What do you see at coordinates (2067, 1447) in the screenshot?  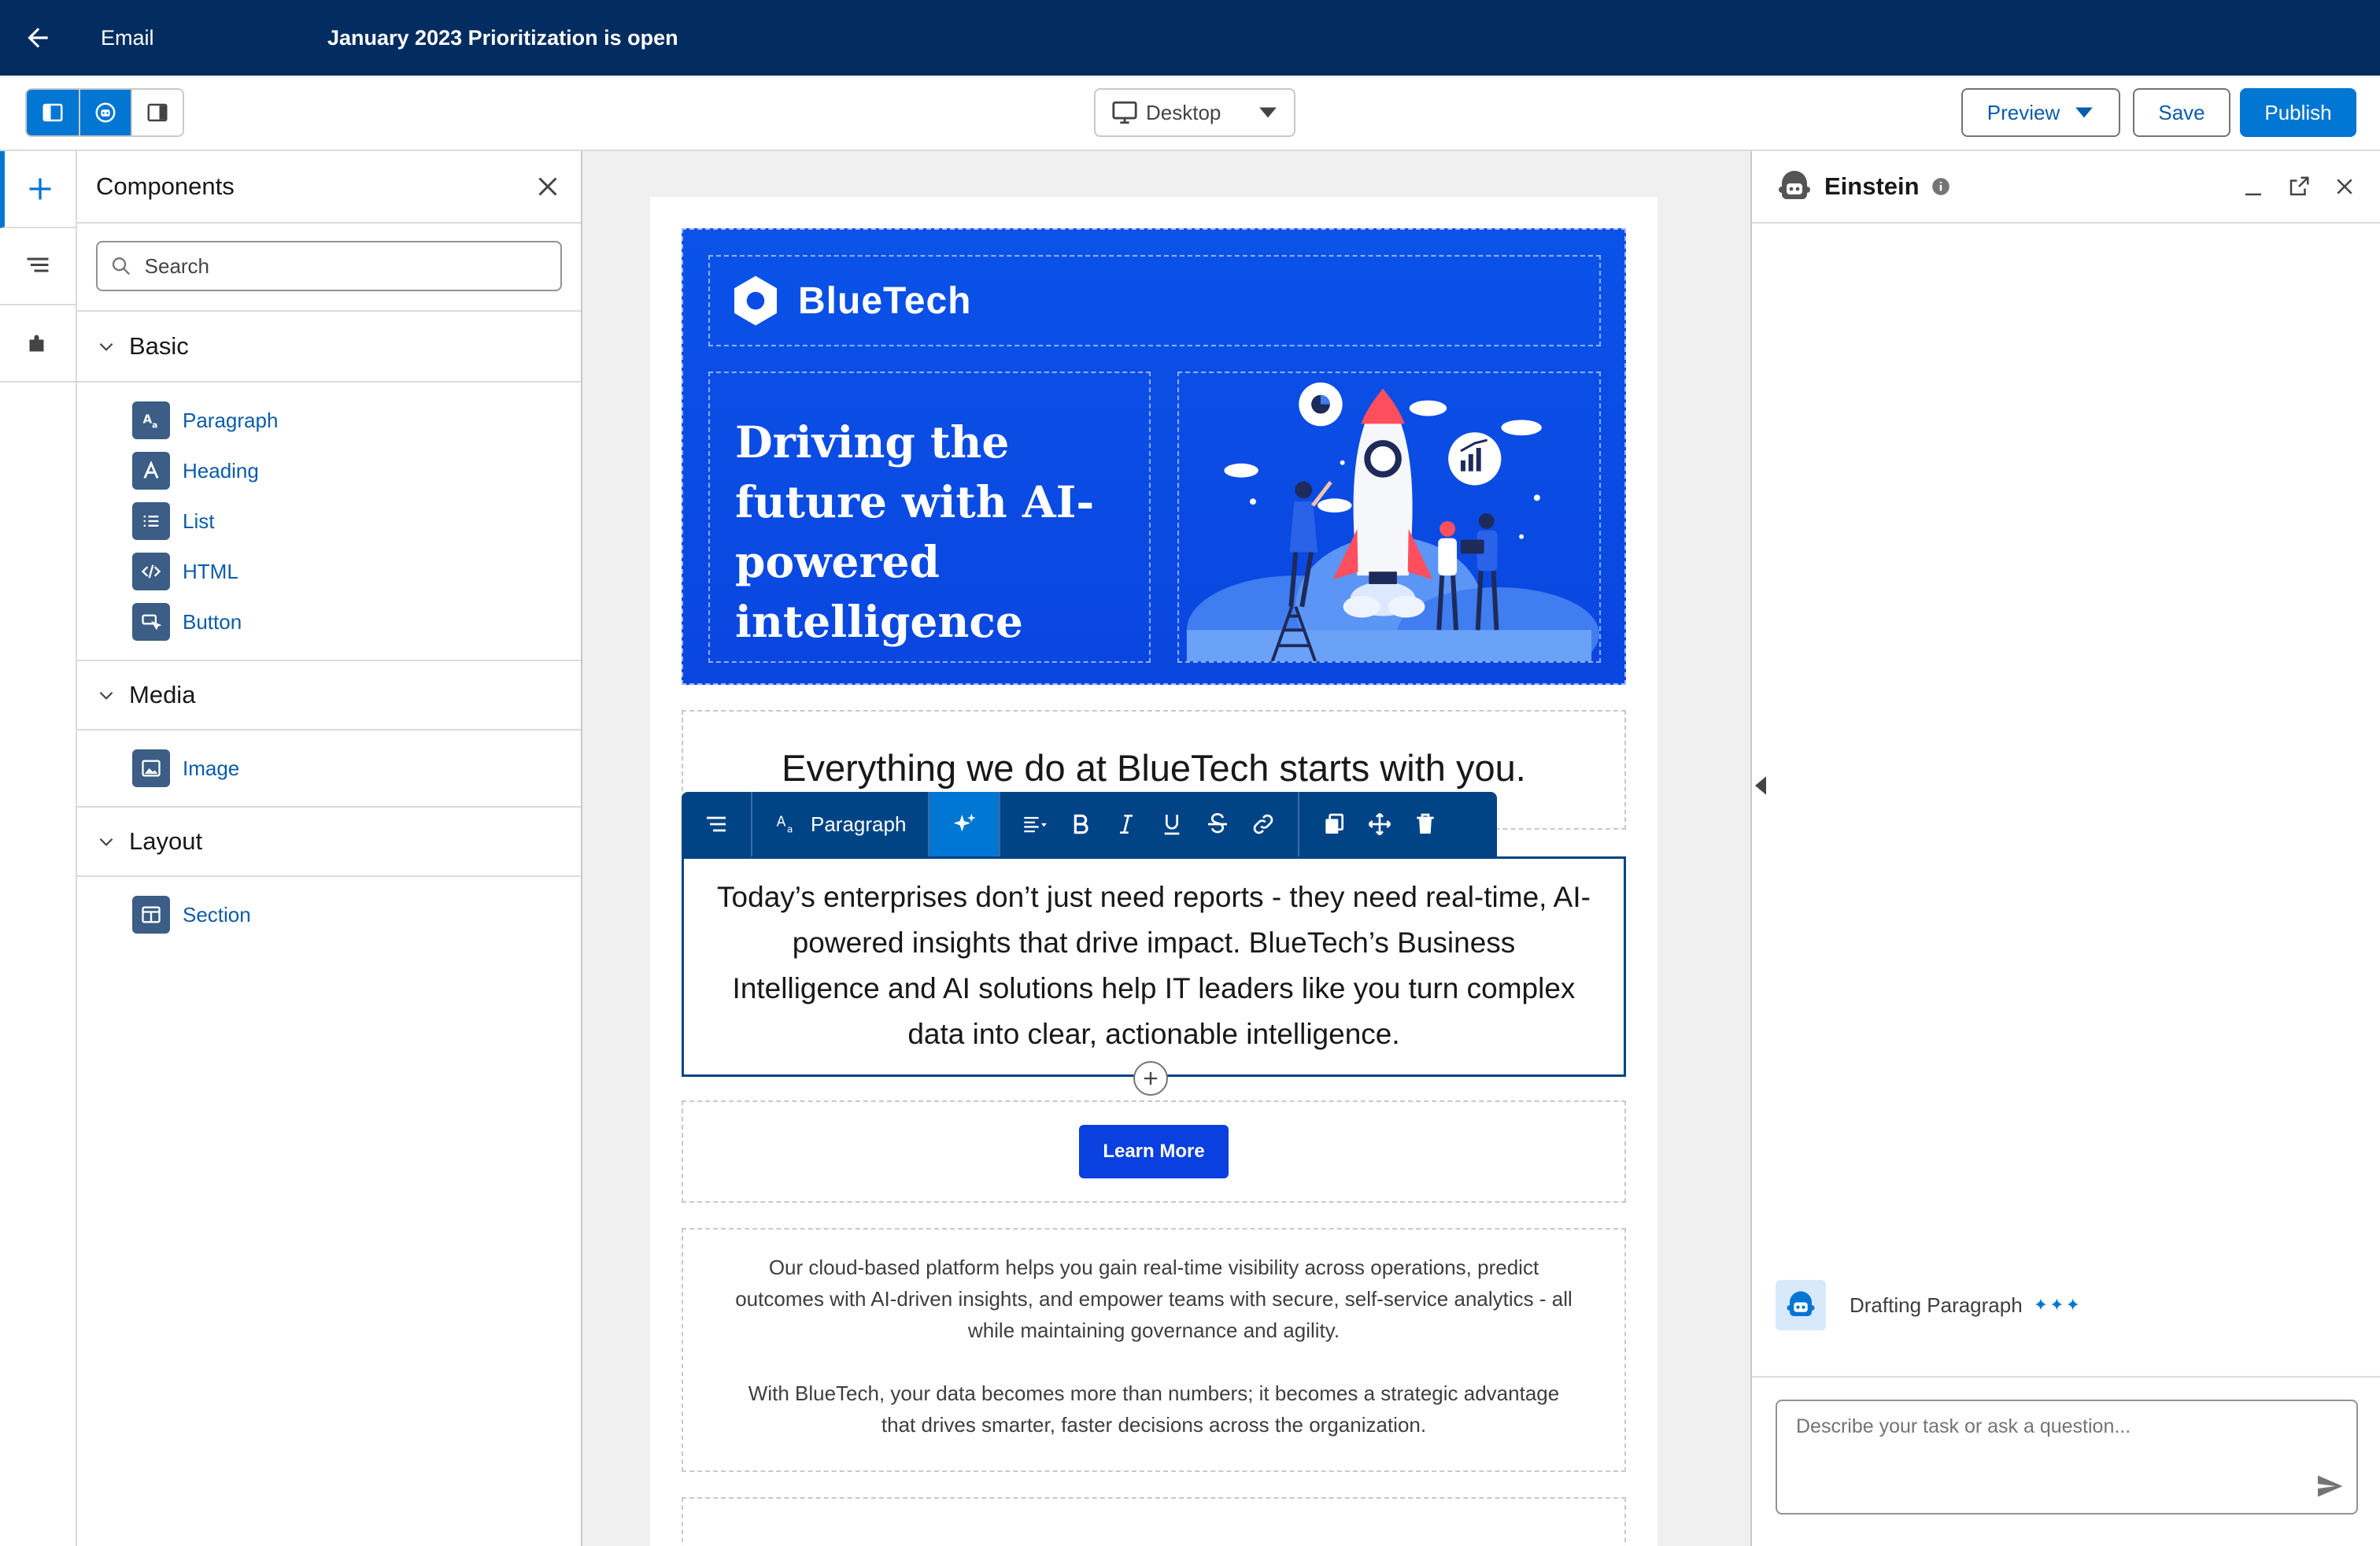 I see `einstein-prompt-input` at bounding box center [2067, 1447].